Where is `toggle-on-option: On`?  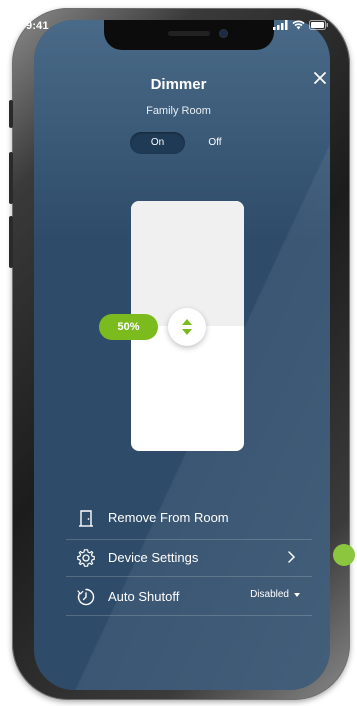
toggle-on-option: On is located at coordinates (157, 143).